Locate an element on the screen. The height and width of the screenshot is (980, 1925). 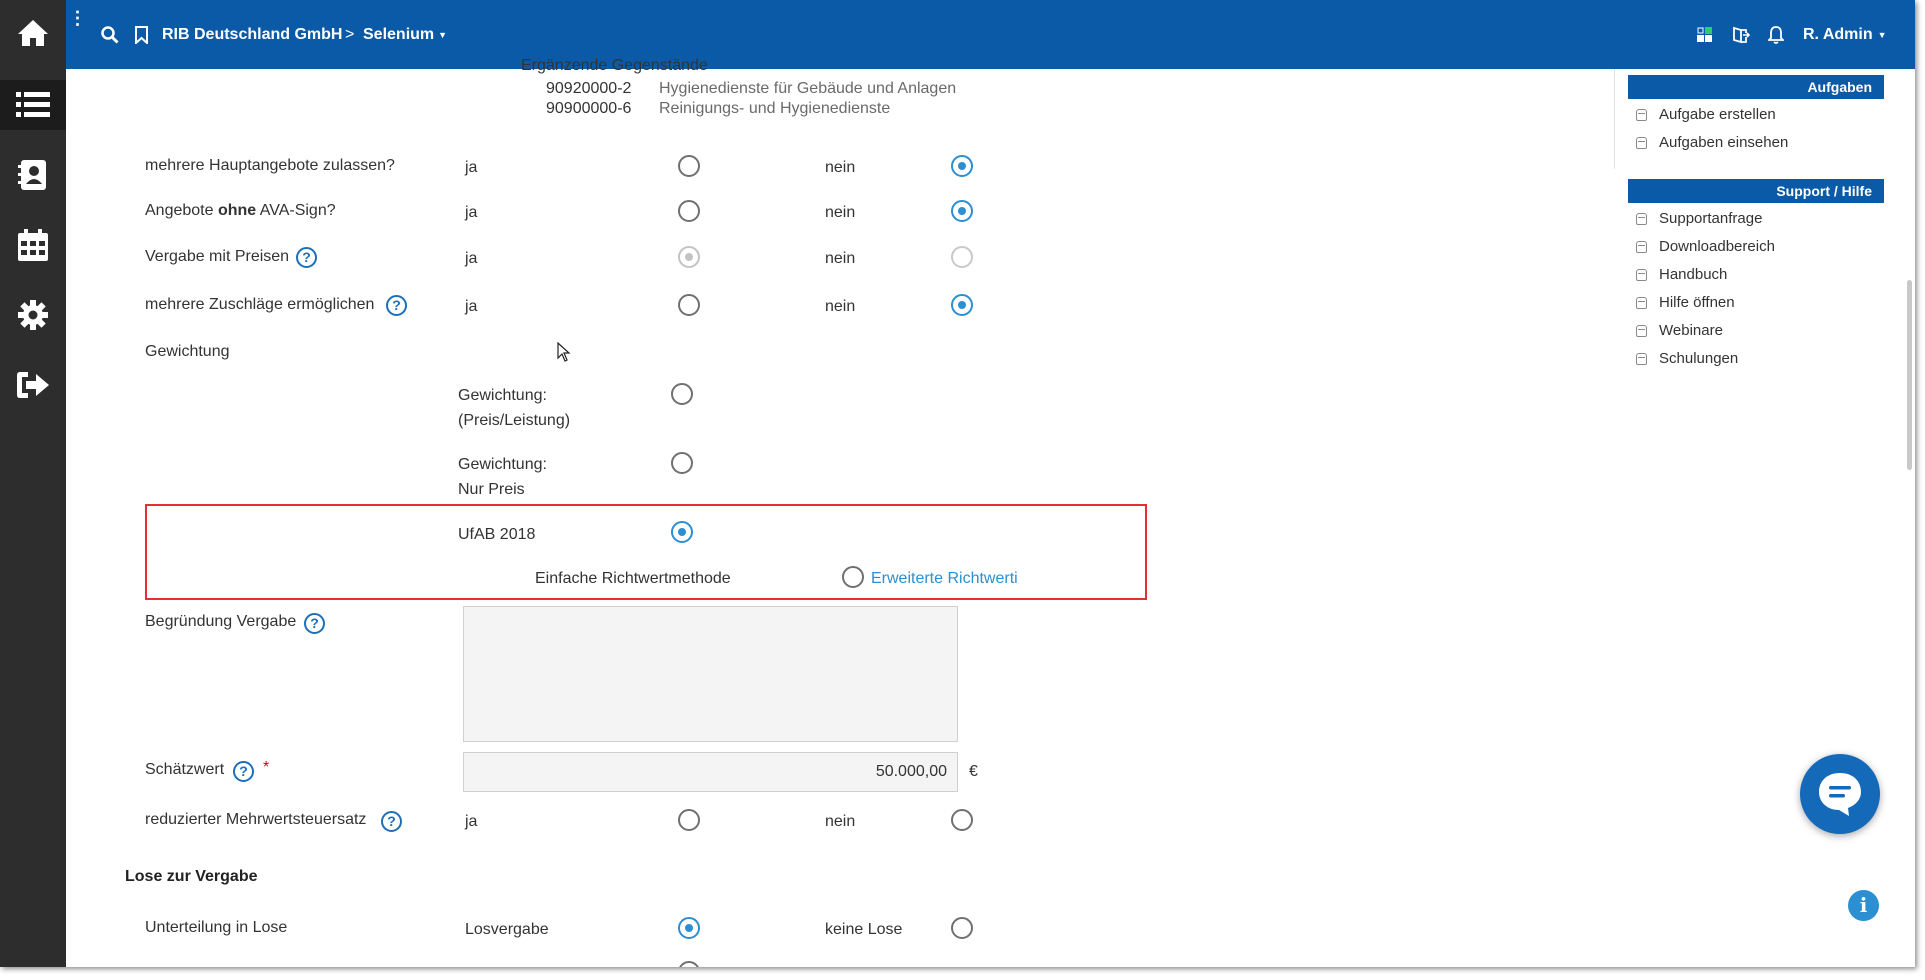
cpv-section-title: Ergänzende Gegenstände is located at coordinates (614, 65).